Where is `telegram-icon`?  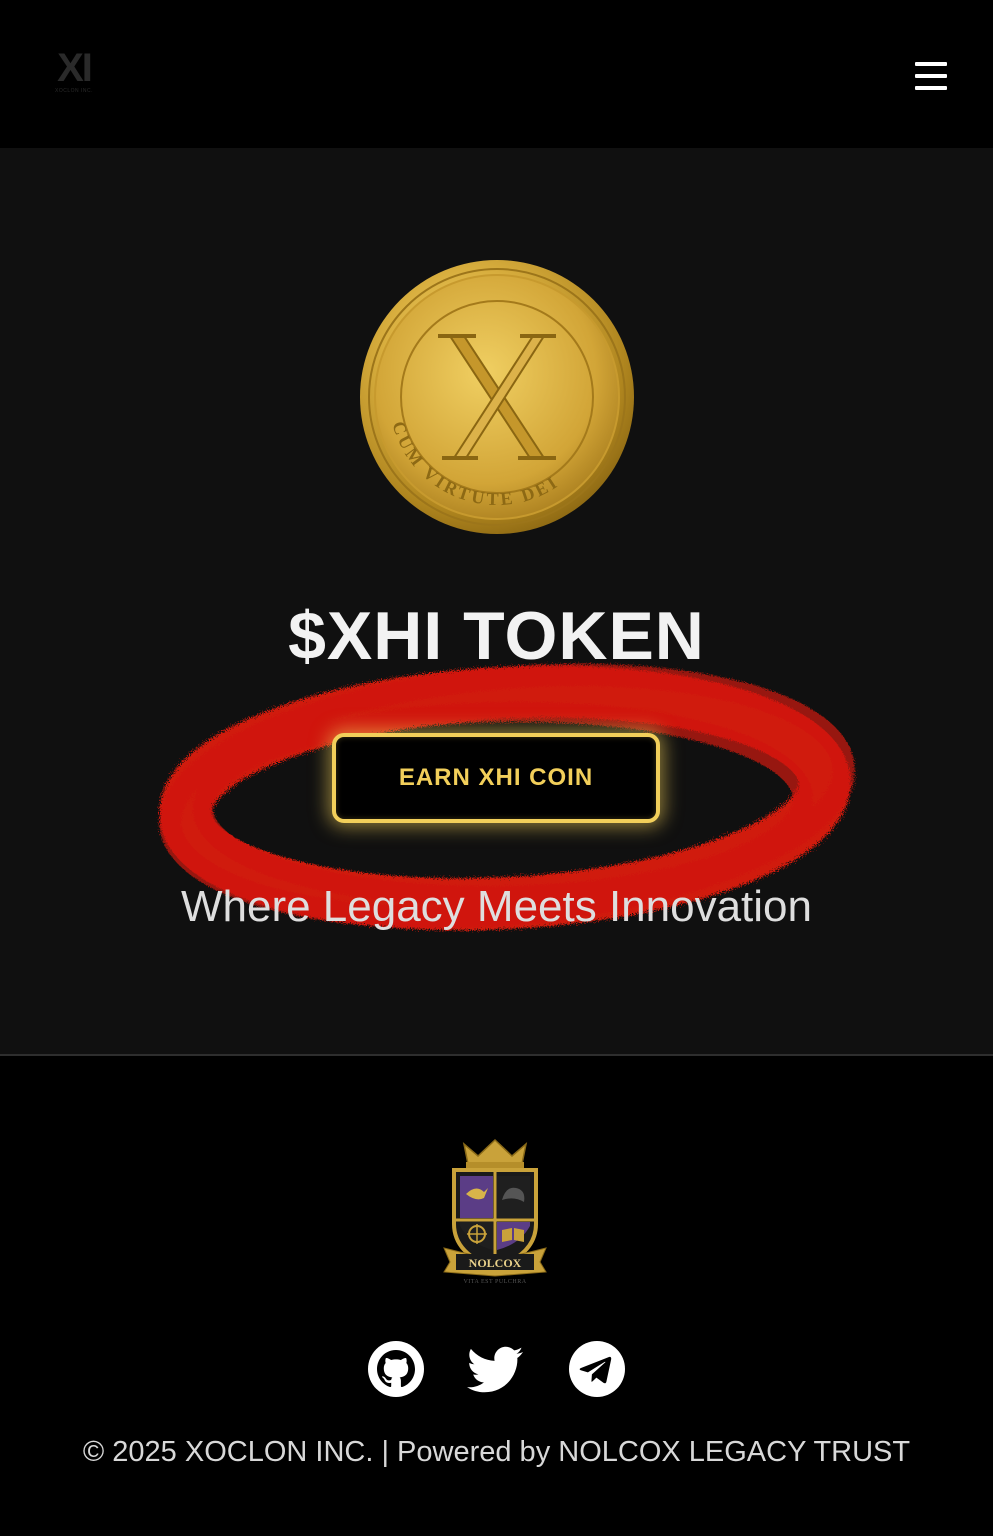
telegram-icon is located at coordinates (597, 1369).